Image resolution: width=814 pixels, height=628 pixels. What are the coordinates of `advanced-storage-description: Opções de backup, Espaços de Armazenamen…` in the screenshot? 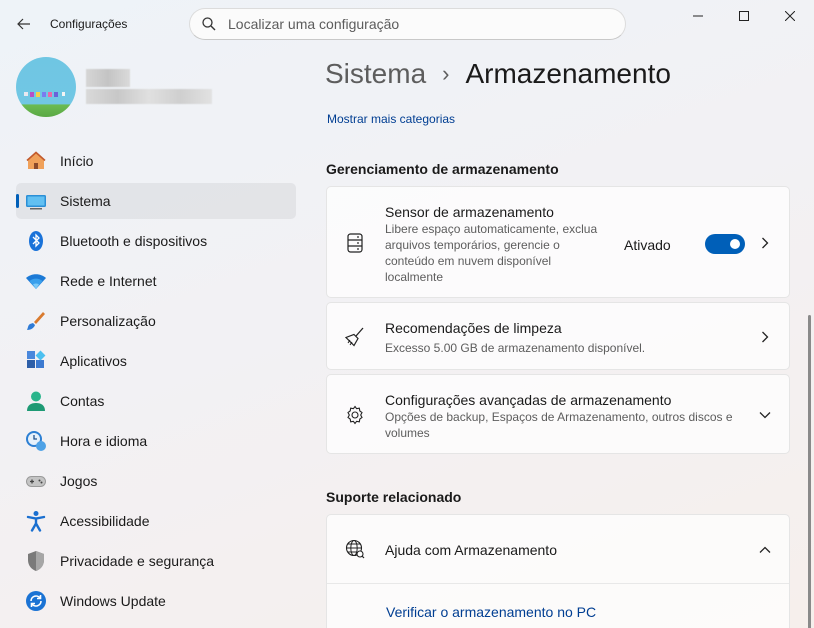 It's located at (559, 425).